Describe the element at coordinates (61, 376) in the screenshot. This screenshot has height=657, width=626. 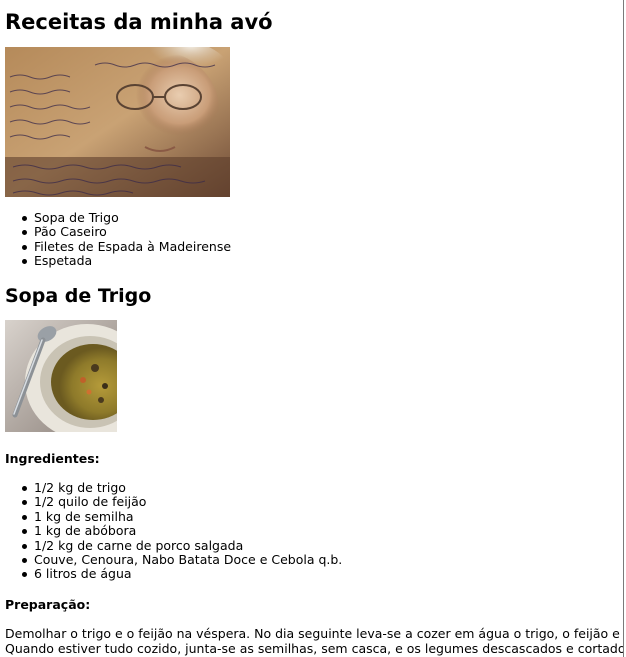
I see `wheat-soup-photo` at that location.